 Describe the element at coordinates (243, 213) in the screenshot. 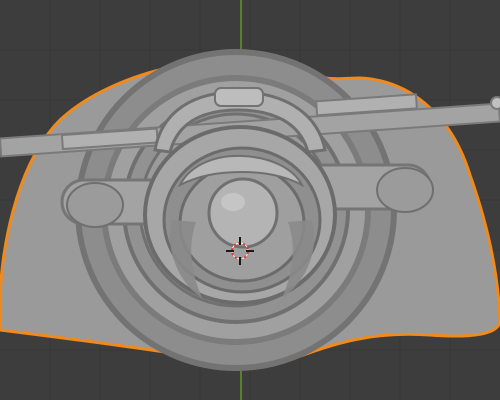

I see `head-sphere` at that location.